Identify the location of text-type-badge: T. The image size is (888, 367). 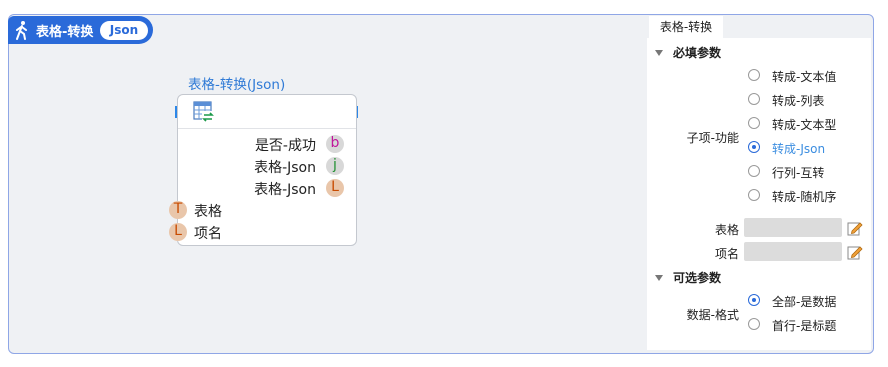
(178, 210).